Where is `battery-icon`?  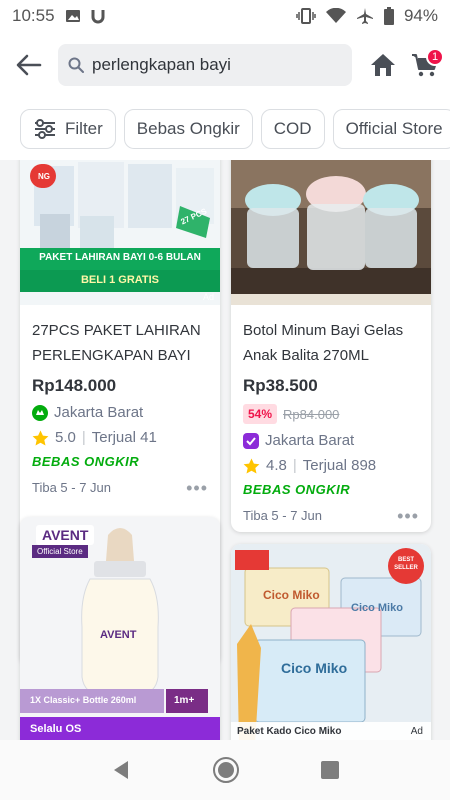 battery-icon is located at coordinates (388, 16).